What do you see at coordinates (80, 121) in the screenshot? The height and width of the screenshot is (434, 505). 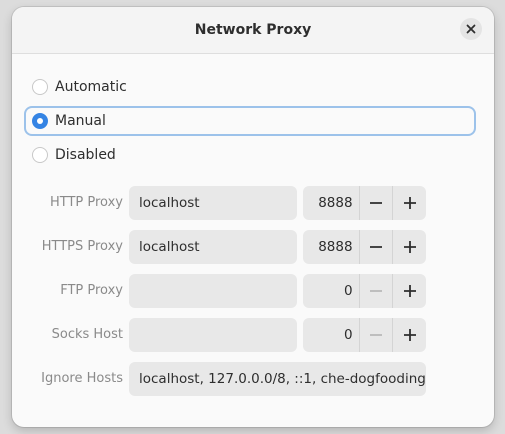 I see `radio-manual-label: Manual` at bounding box center [80, 121].